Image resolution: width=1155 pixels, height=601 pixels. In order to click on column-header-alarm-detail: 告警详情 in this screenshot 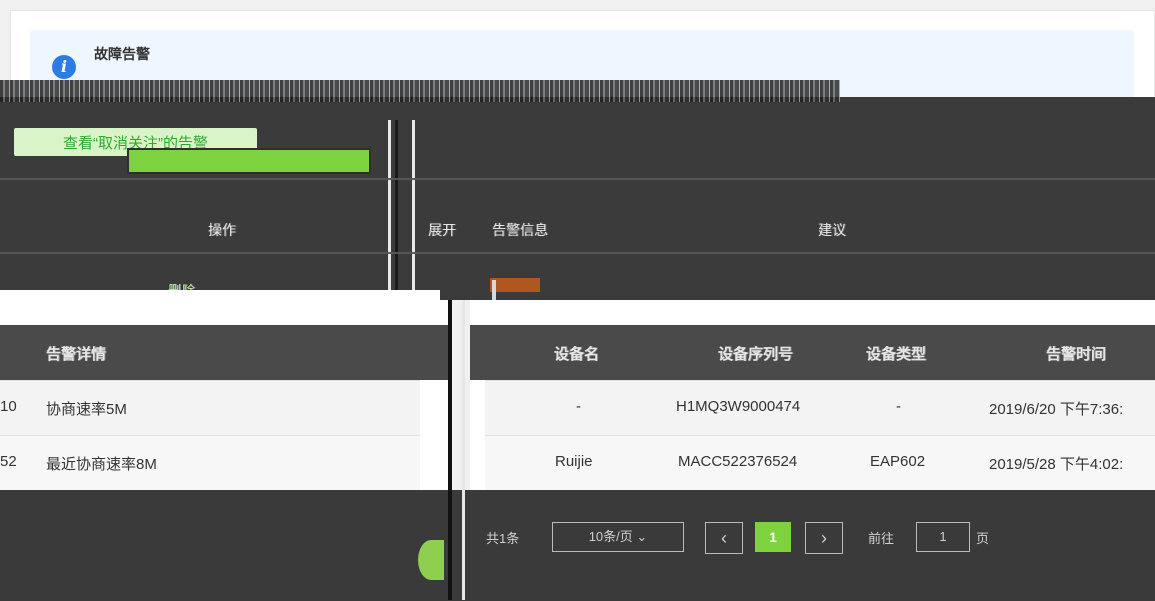, I will do `click(76, 354)`.